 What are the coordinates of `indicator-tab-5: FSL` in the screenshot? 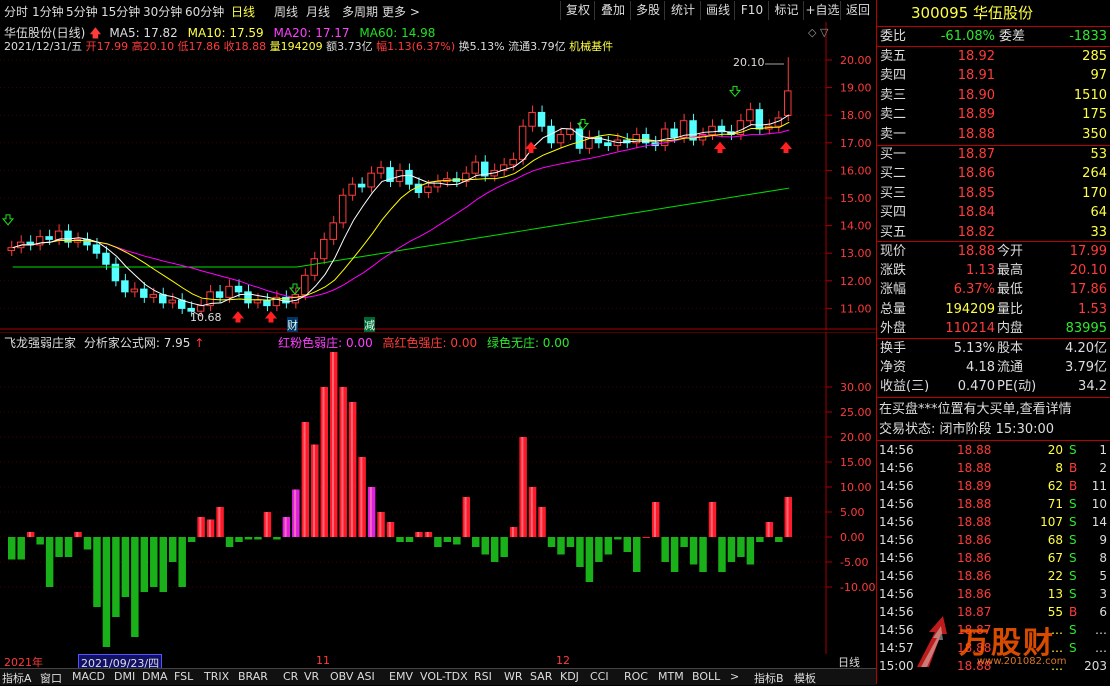 It's located at (183, 676).